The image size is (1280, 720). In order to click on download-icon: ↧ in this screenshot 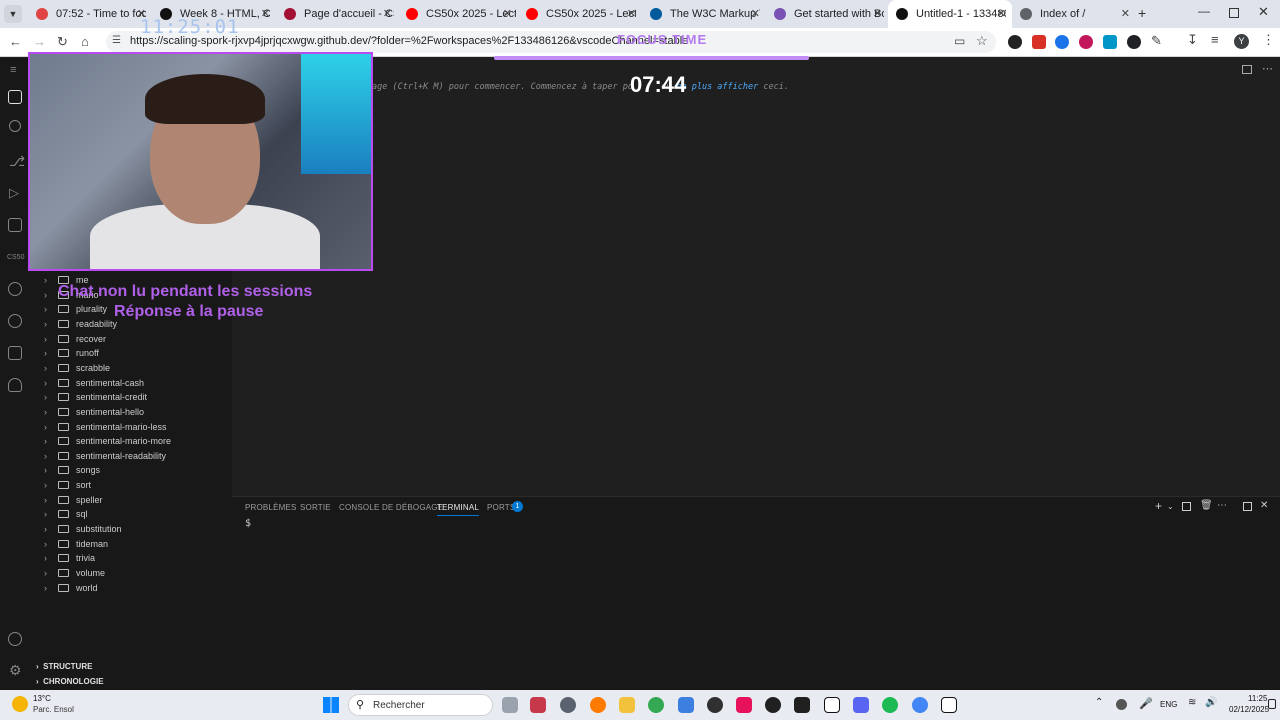, I will do `click(1192, 40)`.